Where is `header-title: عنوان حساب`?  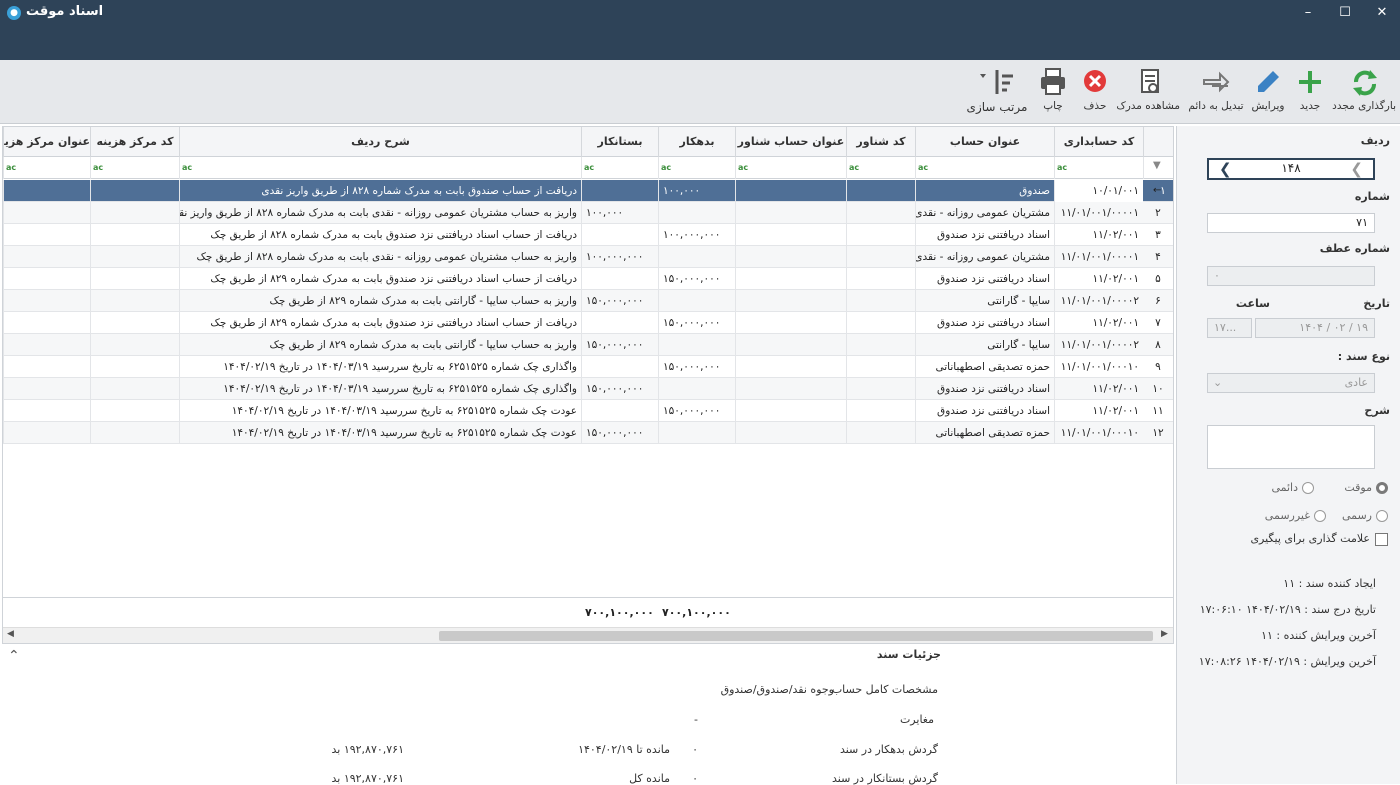
header-title: عنوان حساب is located at coordinates (984, 142).